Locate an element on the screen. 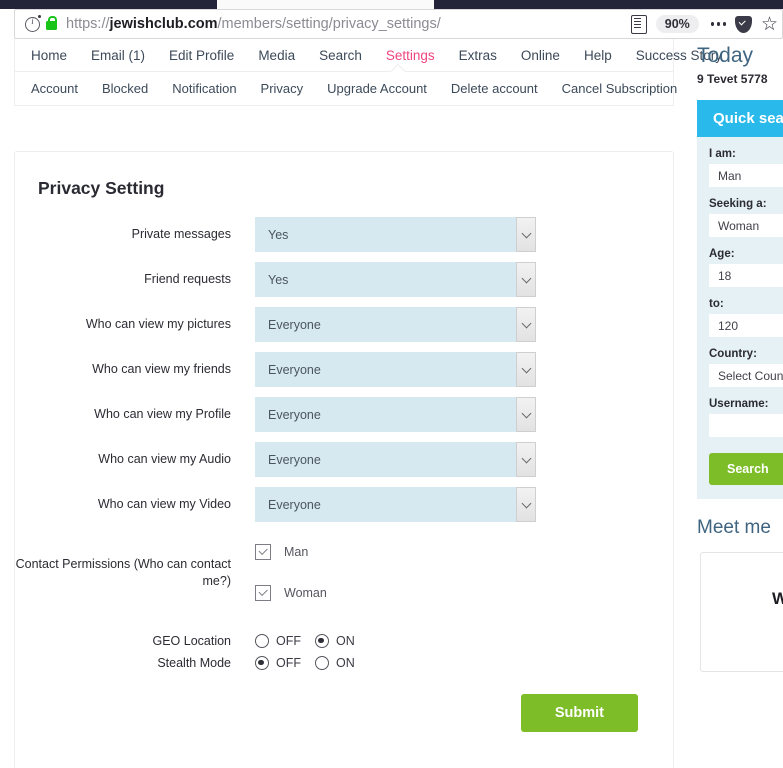 Image resolution: width=783 pixels, height=768 pixels. subnav-item-privacy: Privacy is located at coordinates (282, 88).